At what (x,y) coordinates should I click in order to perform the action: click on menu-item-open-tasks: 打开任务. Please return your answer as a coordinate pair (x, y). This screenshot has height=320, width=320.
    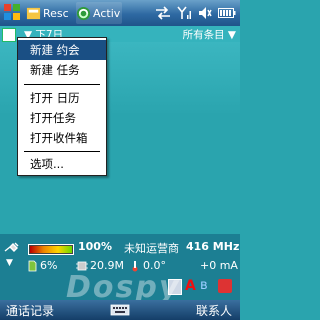
    Looking at the image, I should click on (62, 118).